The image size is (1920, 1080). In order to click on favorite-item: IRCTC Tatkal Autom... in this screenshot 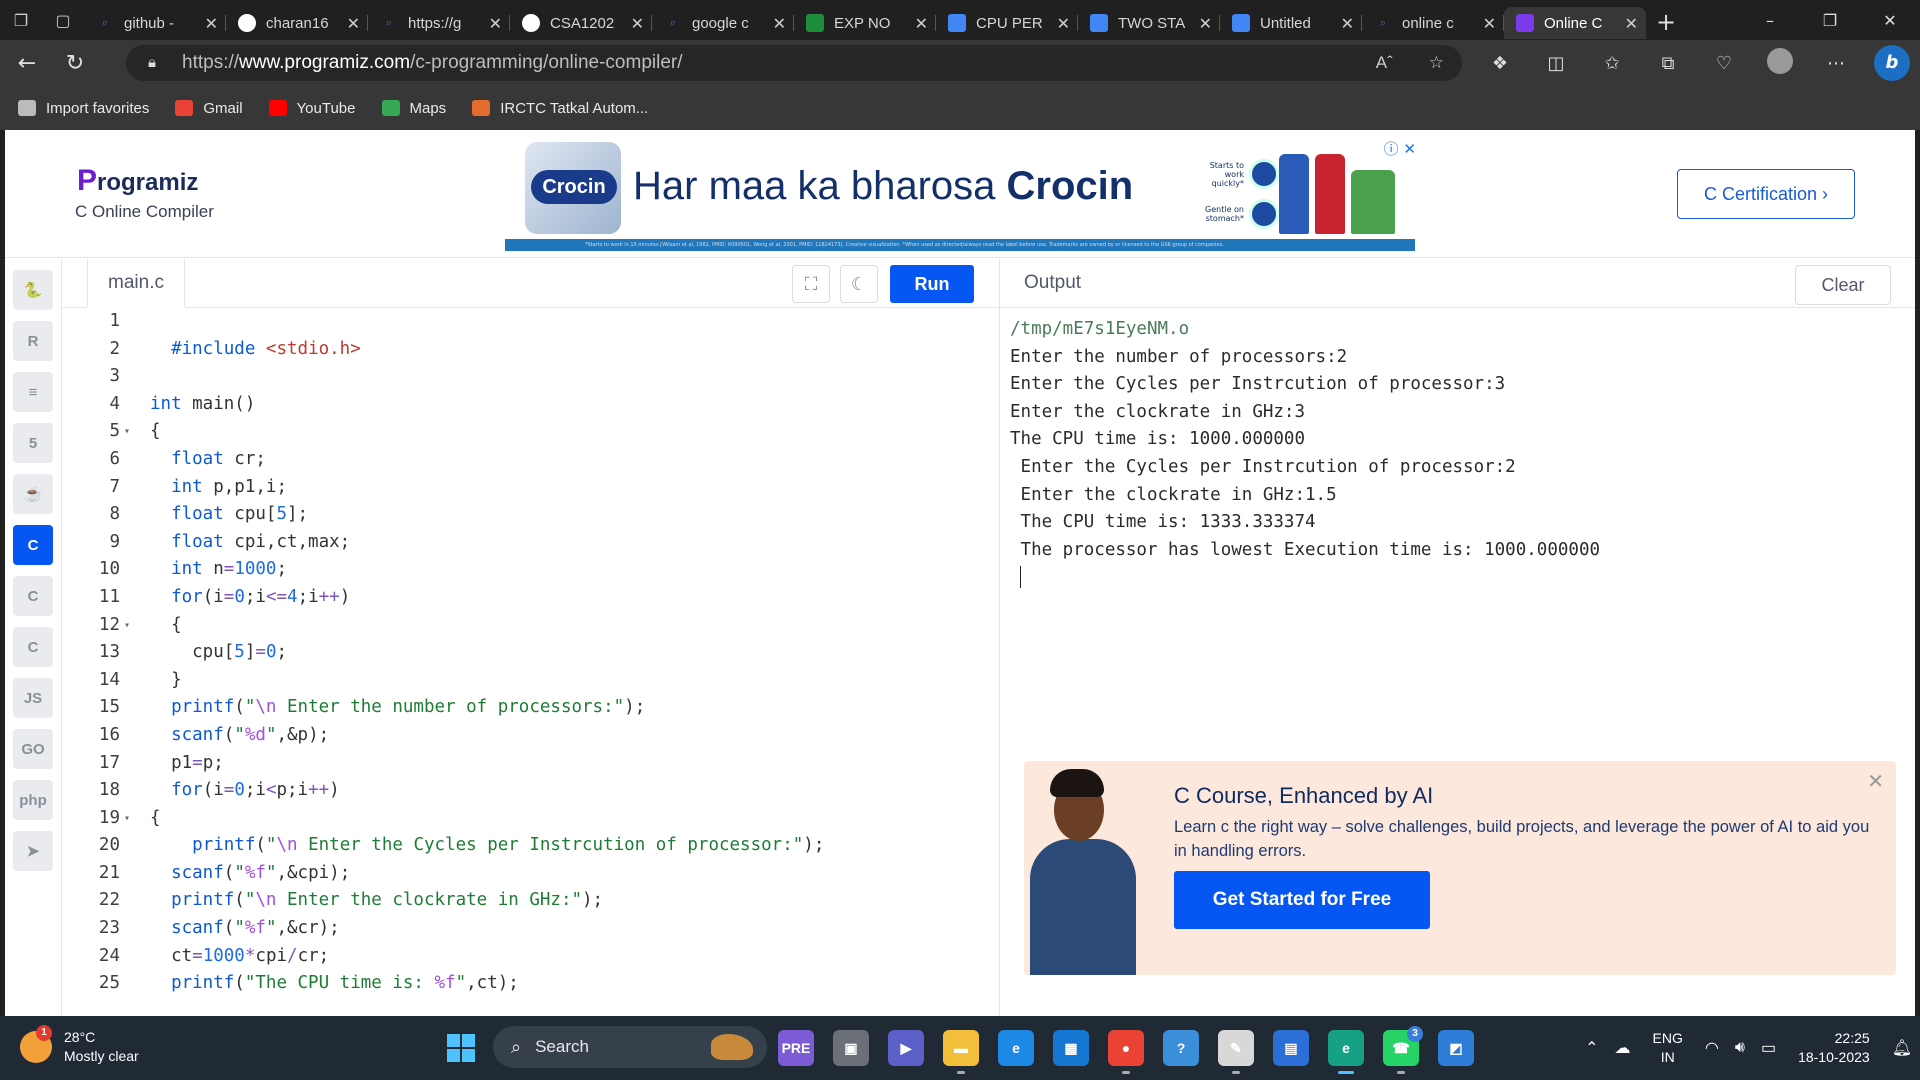, I will do `click(560, 108)`.